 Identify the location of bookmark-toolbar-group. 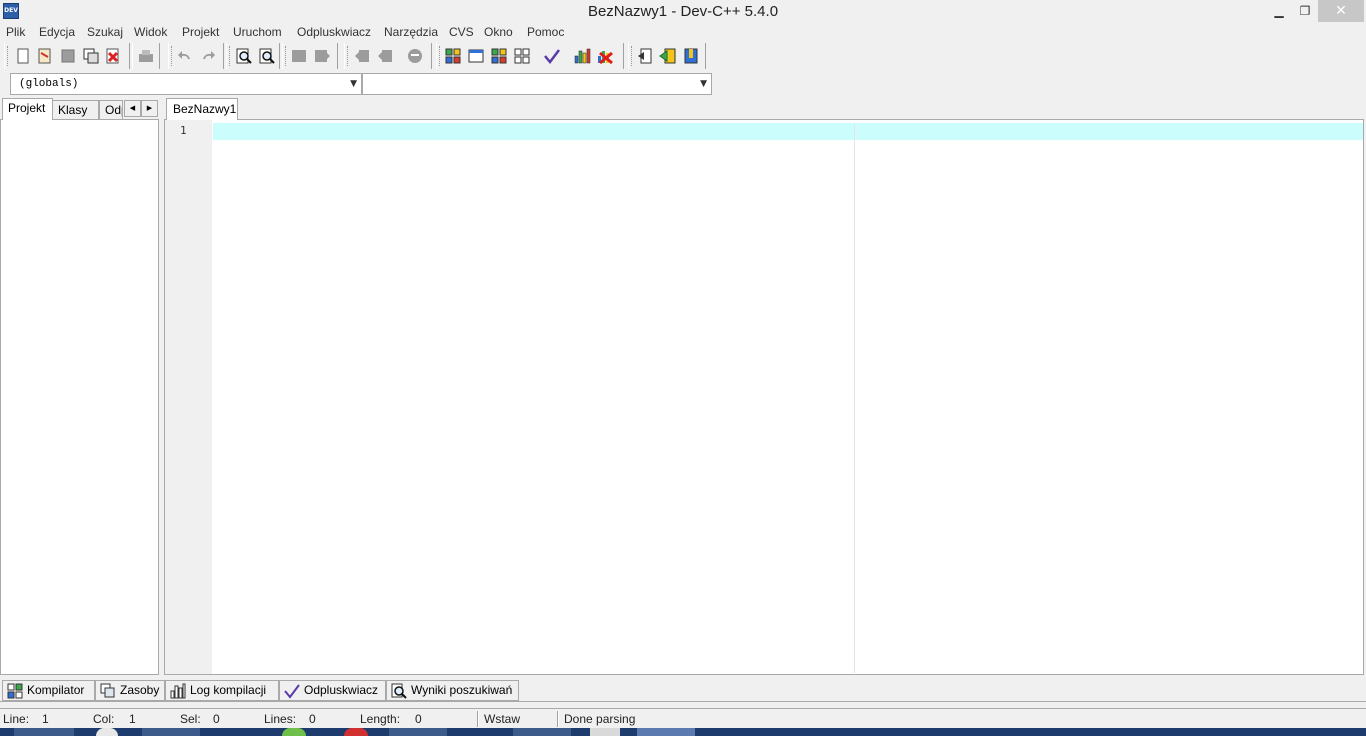
(388, 56).